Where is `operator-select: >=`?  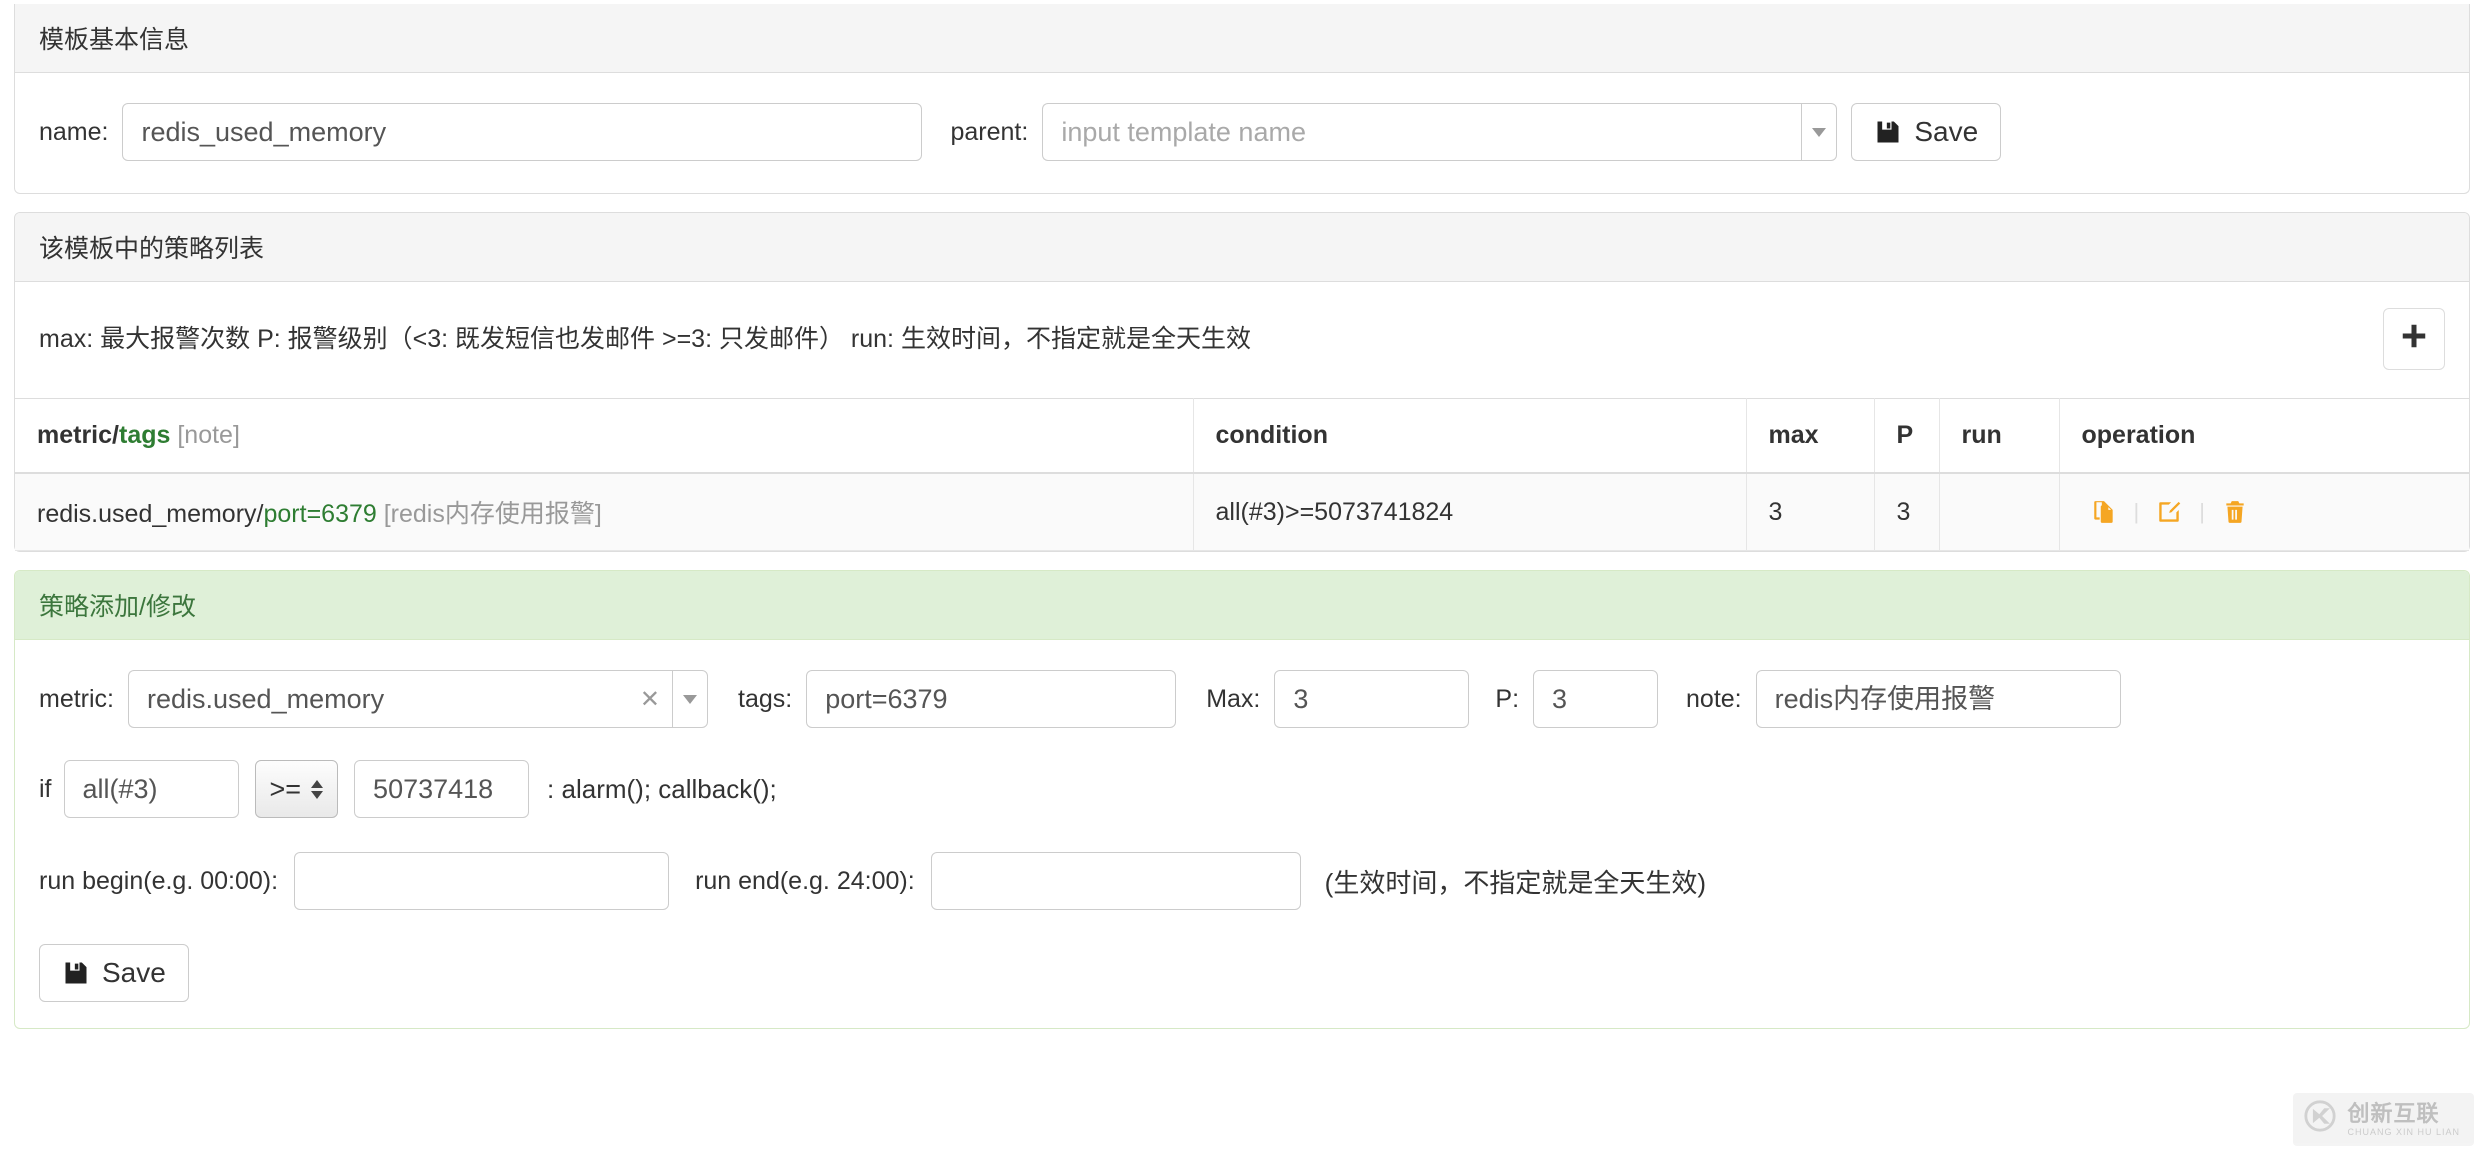
operator-select: >= is located at coordinates (296, 789).